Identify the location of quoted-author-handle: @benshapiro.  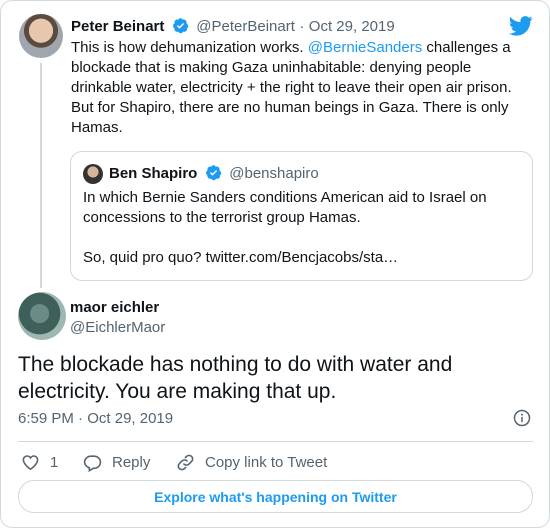
(274, 173).